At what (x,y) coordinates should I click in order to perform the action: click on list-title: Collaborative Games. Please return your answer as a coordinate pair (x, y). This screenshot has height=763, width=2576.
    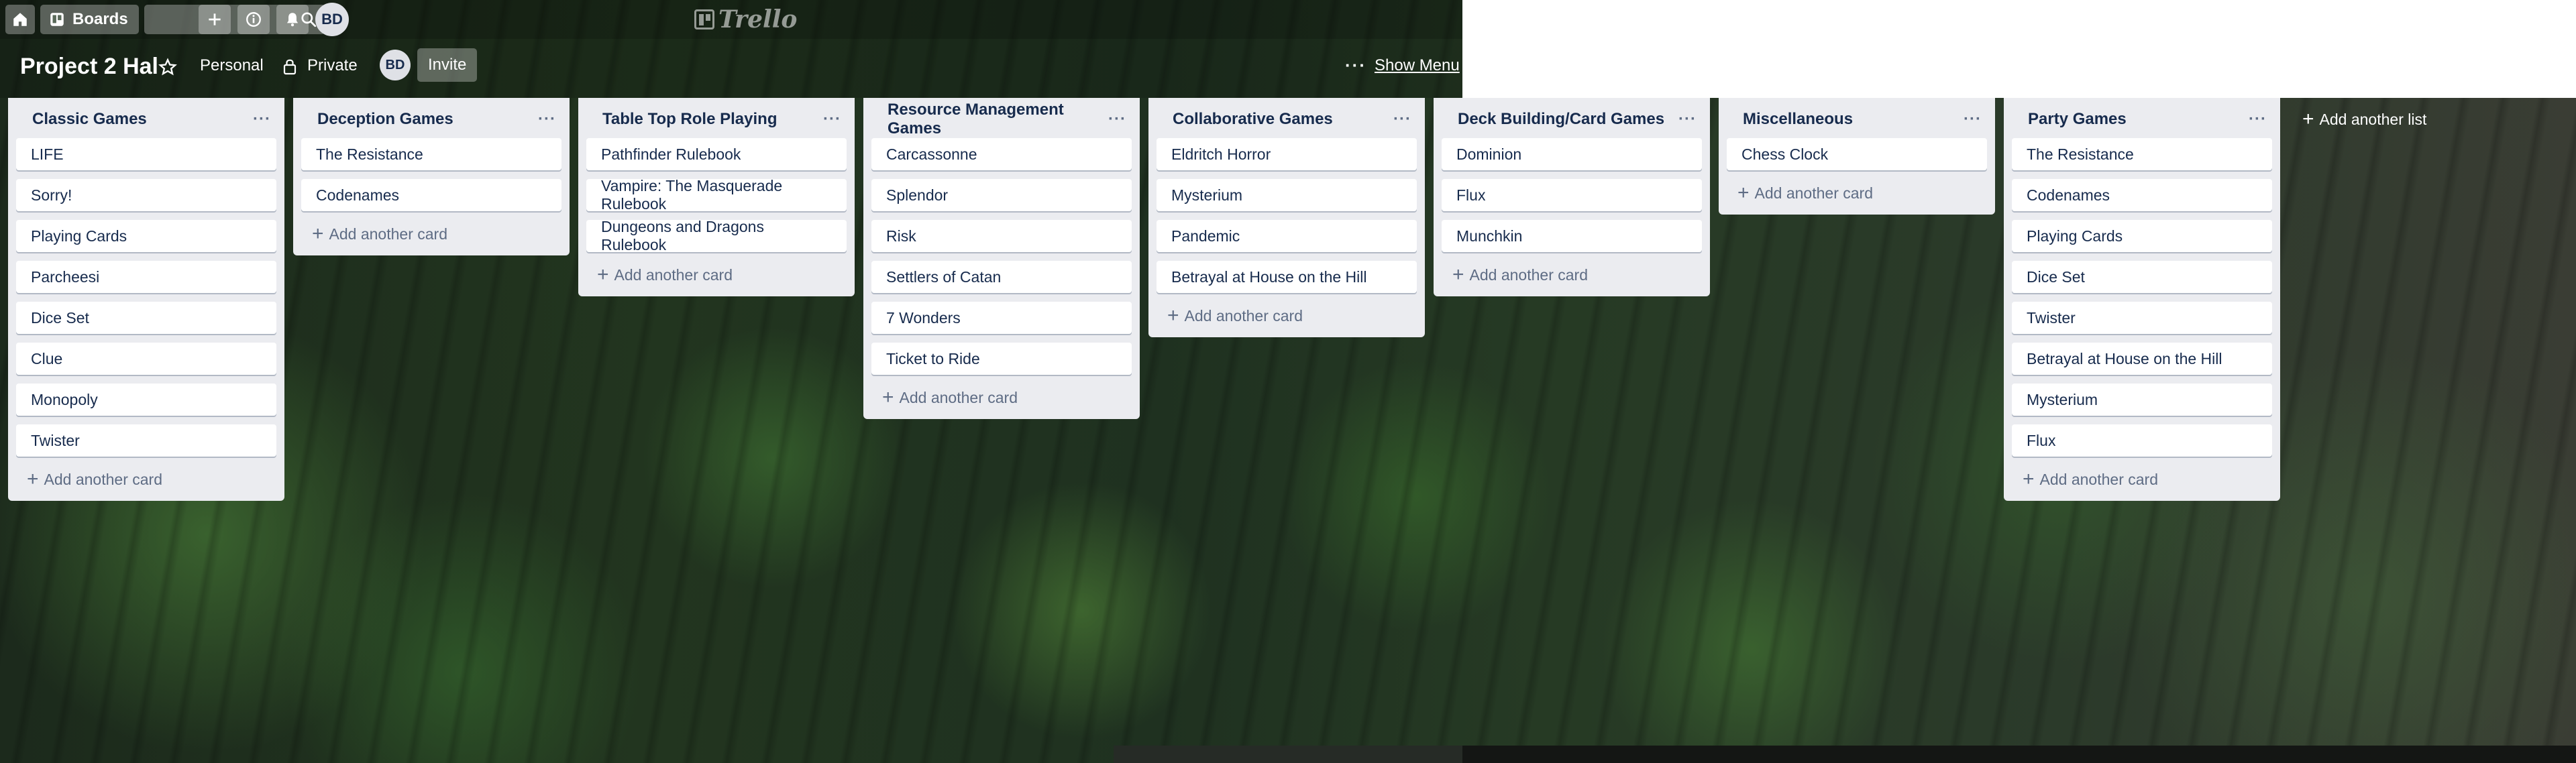
    Looking at the image, I should click on (1253, 119).